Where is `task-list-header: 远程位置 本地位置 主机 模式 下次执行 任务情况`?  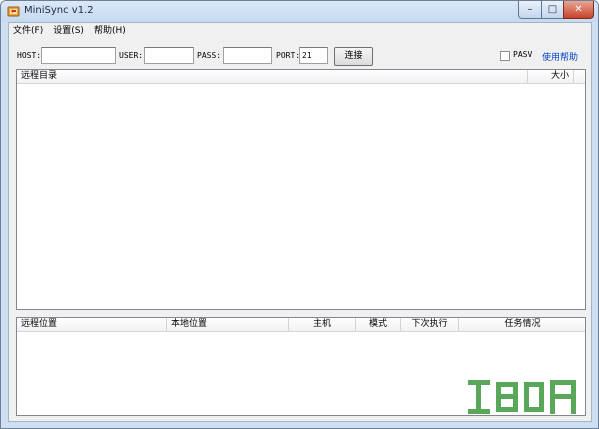
task-list-header: 远程位置 本地位置 主机 模式 下次执行 任务情况 is located at coordinates (301, 325).